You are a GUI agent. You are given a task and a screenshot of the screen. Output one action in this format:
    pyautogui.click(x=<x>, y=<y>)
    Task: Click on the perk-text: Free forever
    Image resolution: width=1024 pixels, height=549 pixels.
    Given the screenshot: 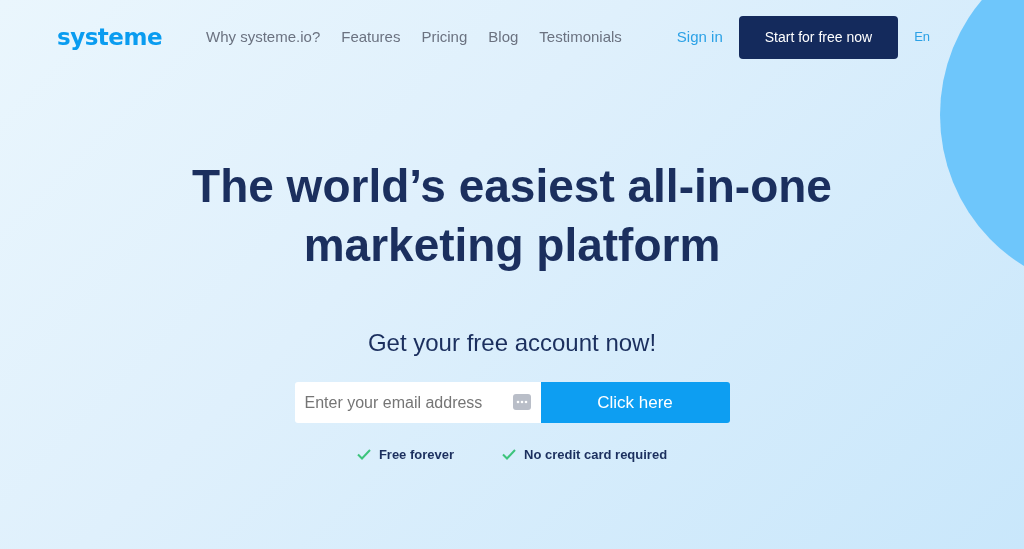 What is the action you would take?
    pyautogui.click(x=416, y=455)
    